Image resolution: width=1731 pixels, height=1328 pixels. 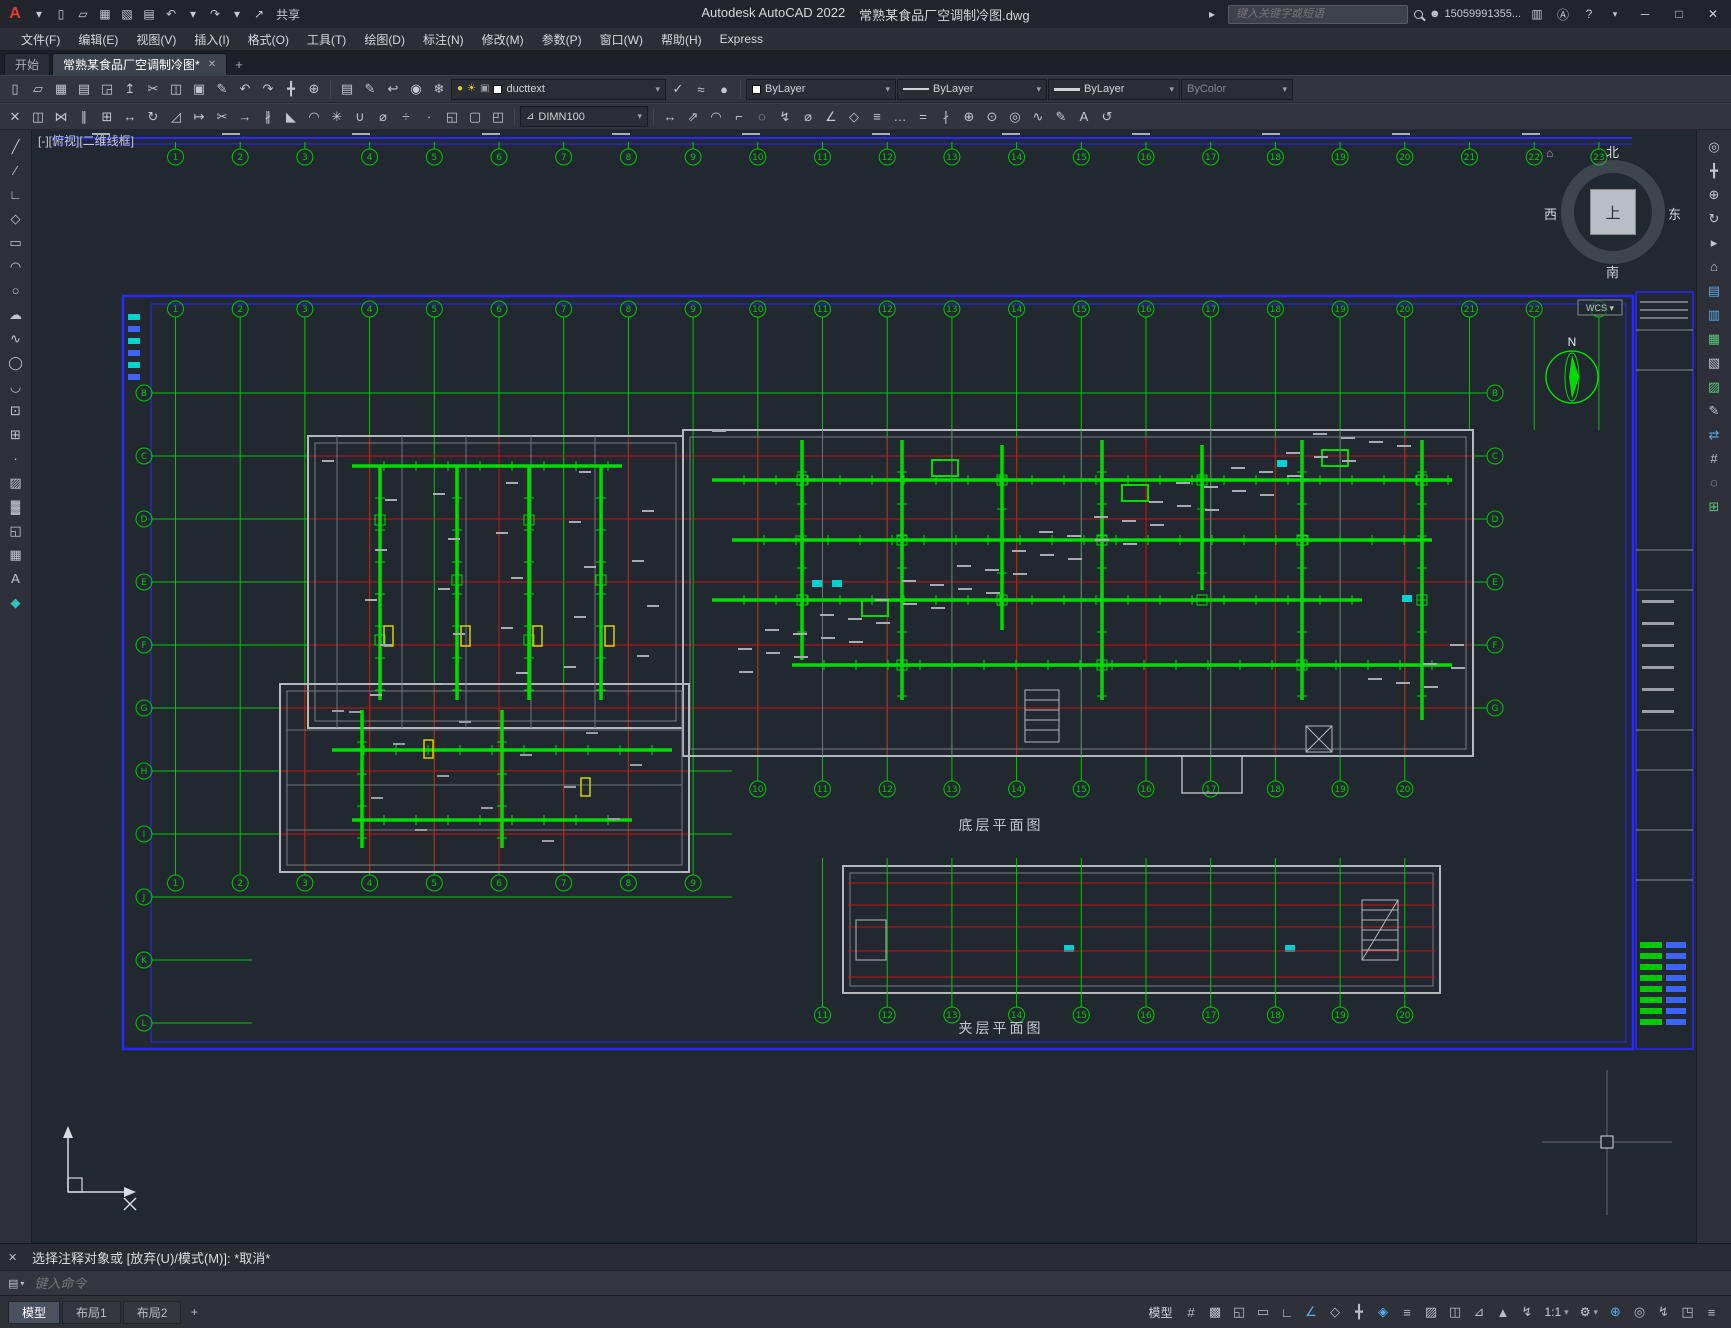 I want to click on dim-edit-icon: ✎, so click(x=1061, y=117).